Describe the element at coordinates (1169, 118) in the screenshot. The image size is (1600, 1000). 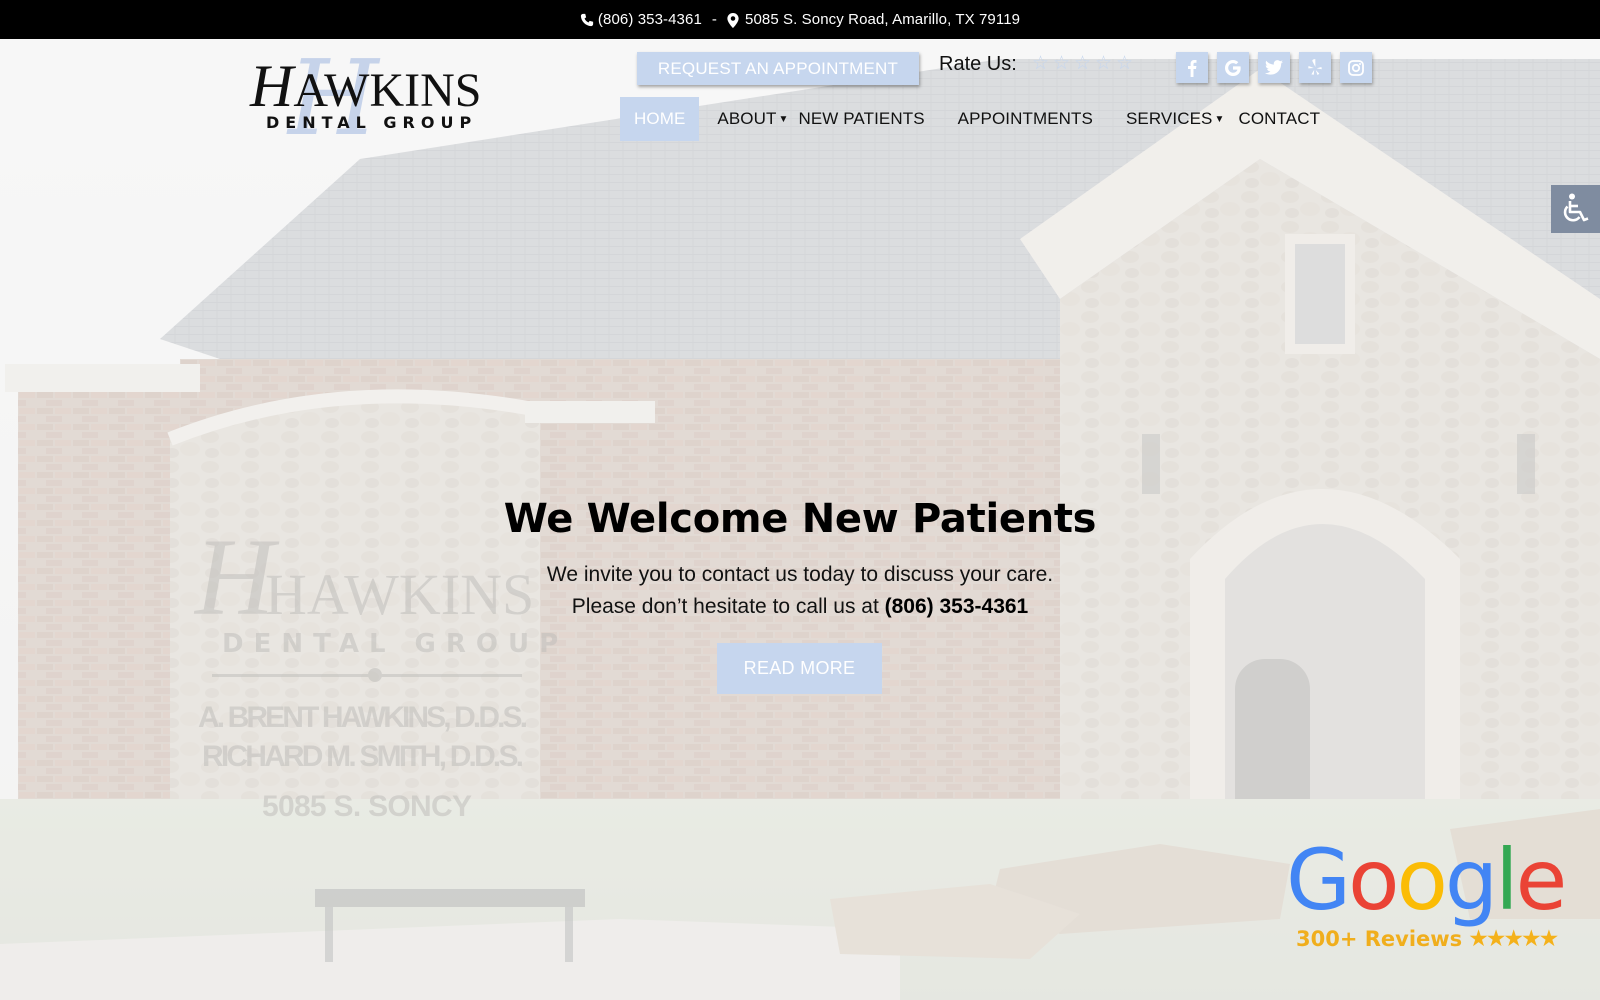
I see `nav-label: SERVICES` at that location.